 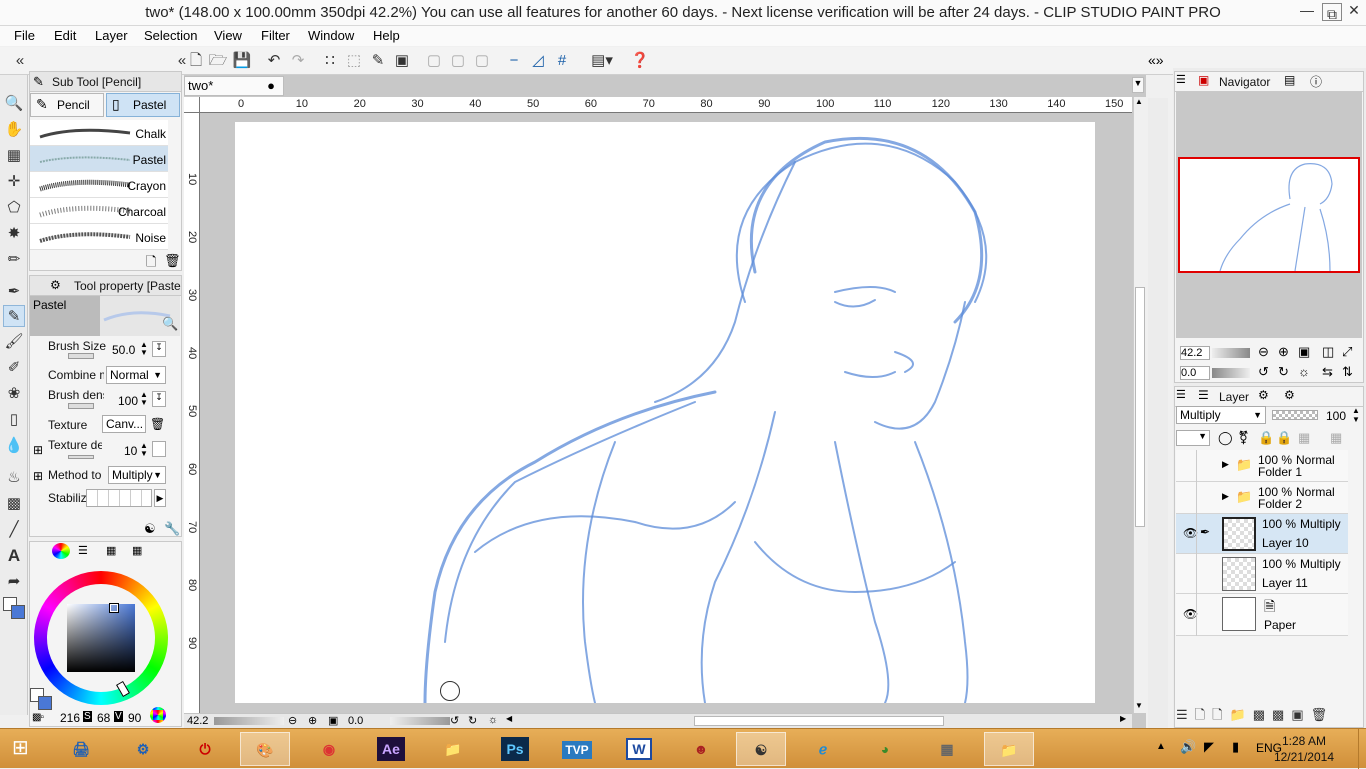 What do you see at coordinates (1332, 12) in the screenshot?
I see `maximize-button: ⧉` at bounding box center [1332, 12].